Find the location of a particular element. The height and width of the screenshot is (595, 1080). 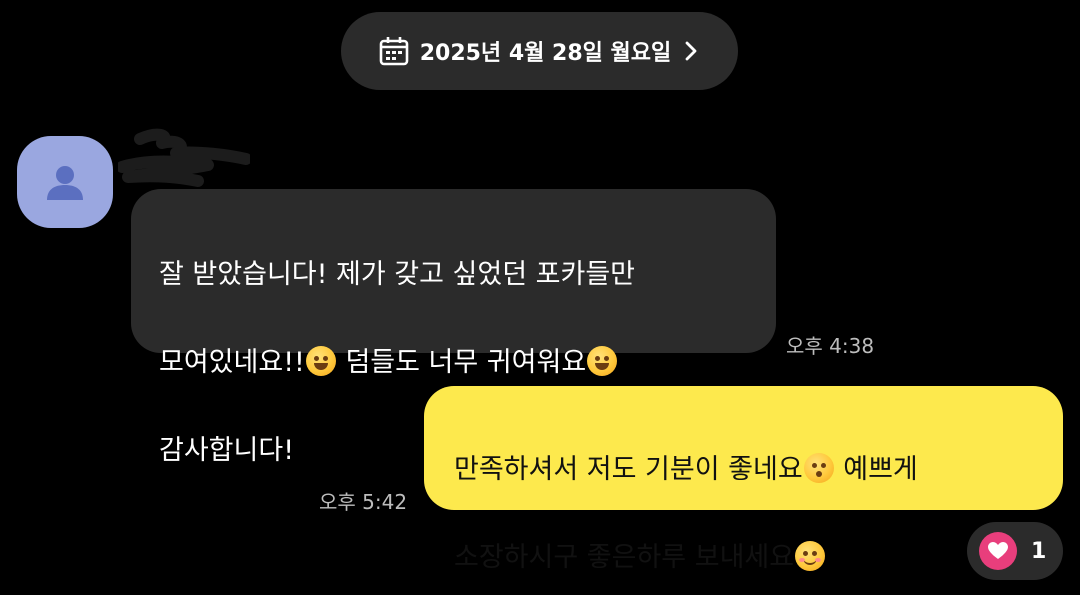

message-text-line: 잘 받았습니다! 제가 갖고 싶었던 포카들만 is located at coordinates (397, 274).